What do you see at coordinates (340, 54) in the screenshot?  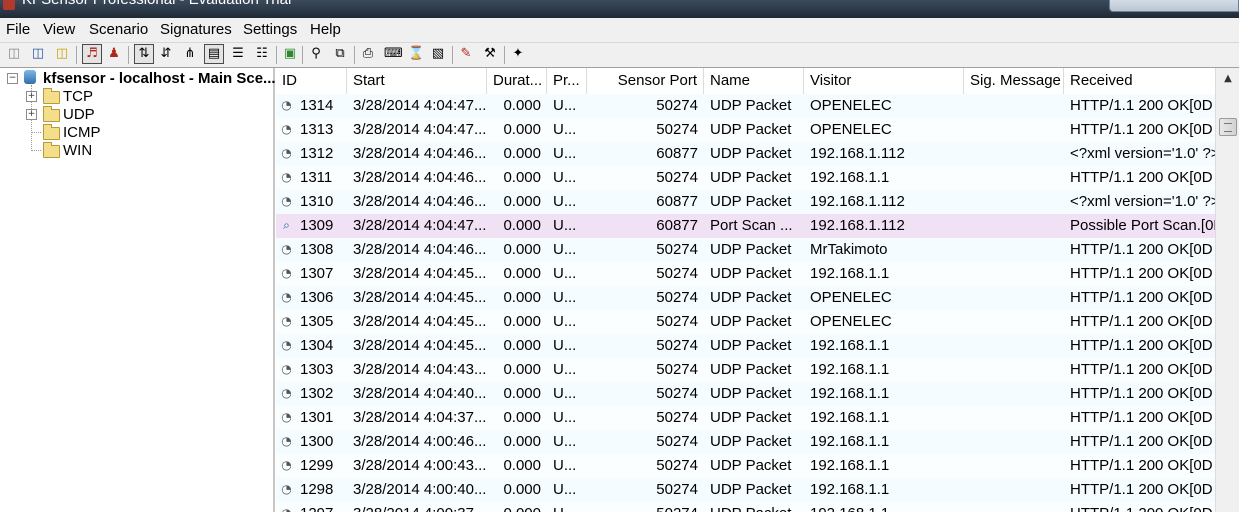 I see `copy-icon: ⧉` at bounding box center [340, 54].